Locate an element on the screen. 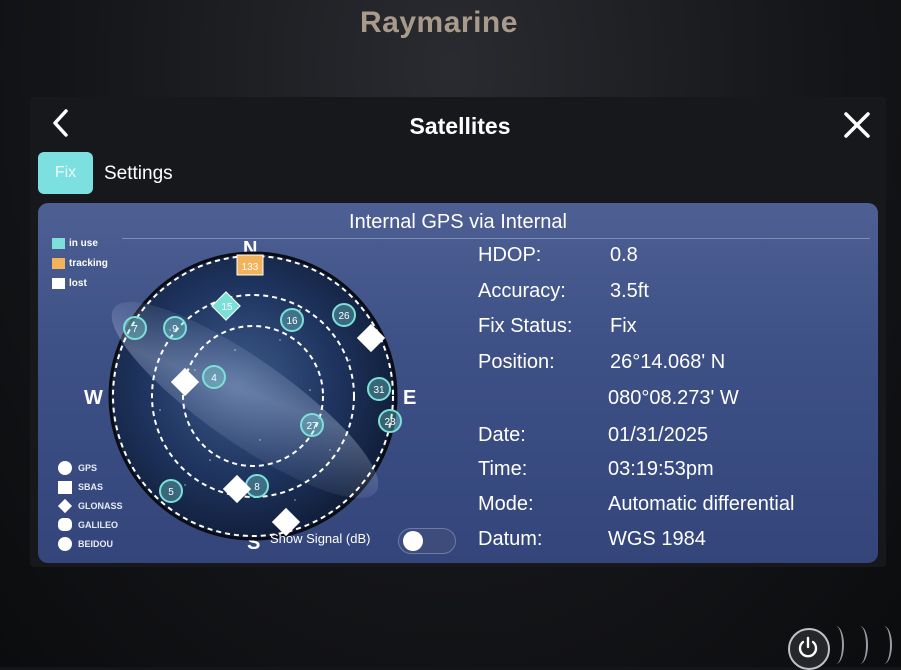 The width and height of the screenshot is (901, 670). satellite-26: 26 is located at coordinates (344, 315).